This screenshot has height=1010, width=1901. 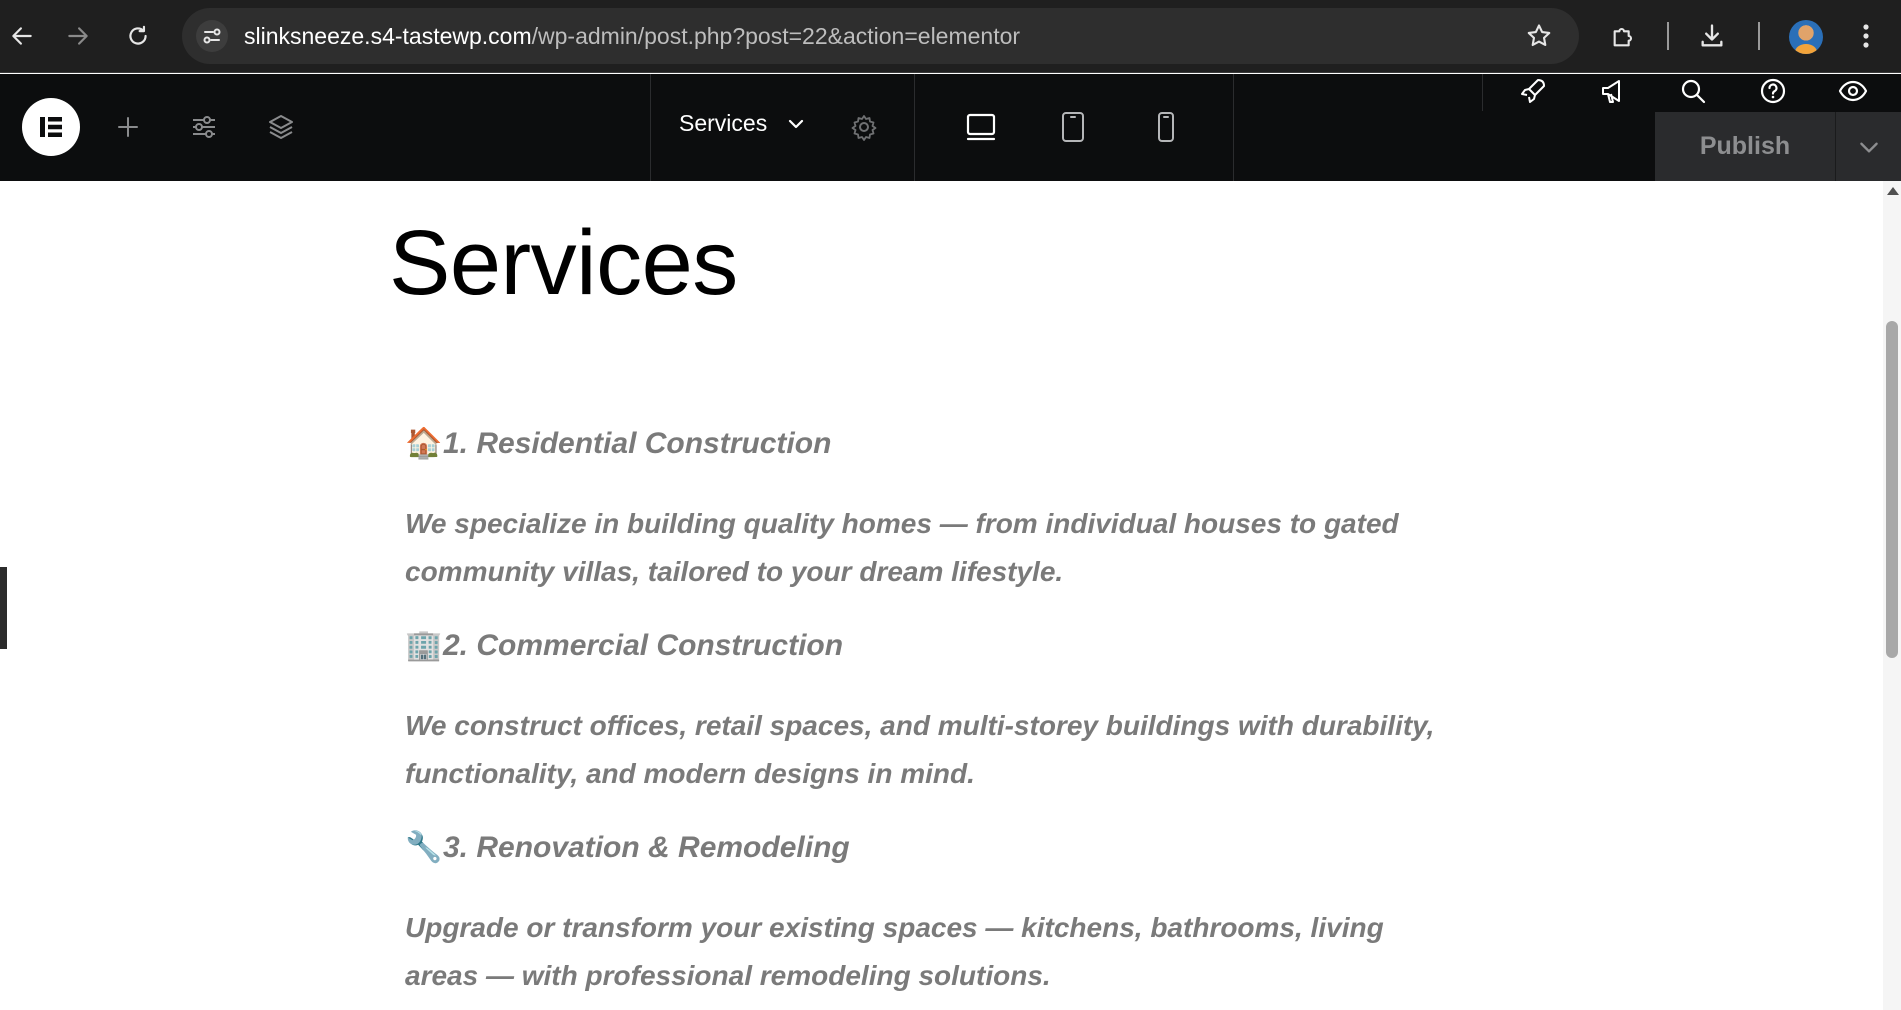 What do you see at coordinates (1745, 146) in the screenshot?
I see `publish-button: Publish` at bounding box center [1745, 146].